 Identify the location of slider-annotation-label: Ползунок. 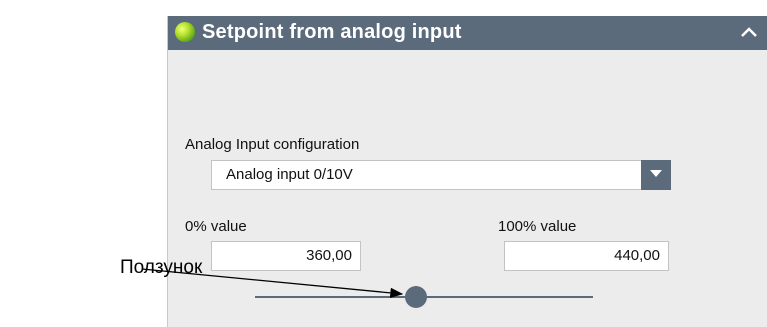
(161, 267).